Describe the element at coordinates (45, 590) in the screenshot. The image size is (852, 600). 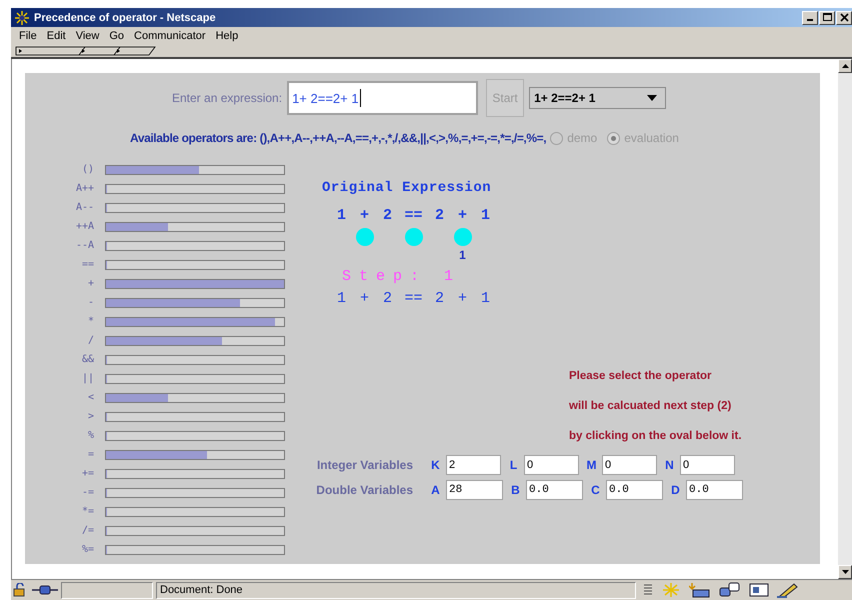
I see `plug-icon` at that location.